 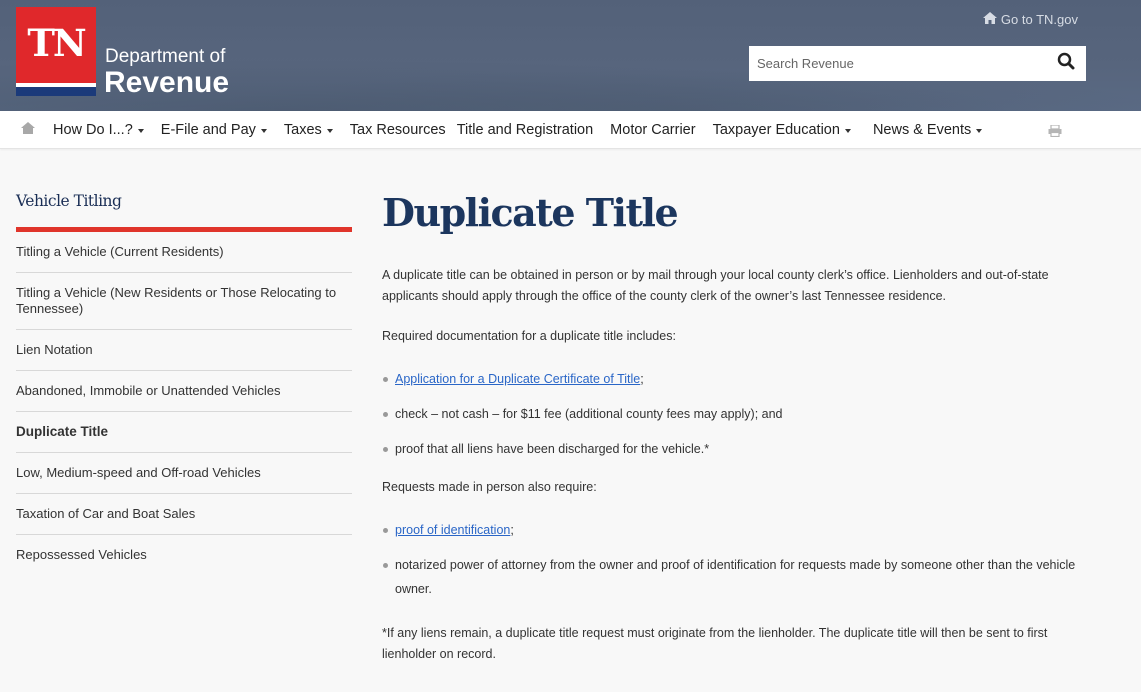 I want to click on nav-label: Taxes, so click(x=302, y=129).